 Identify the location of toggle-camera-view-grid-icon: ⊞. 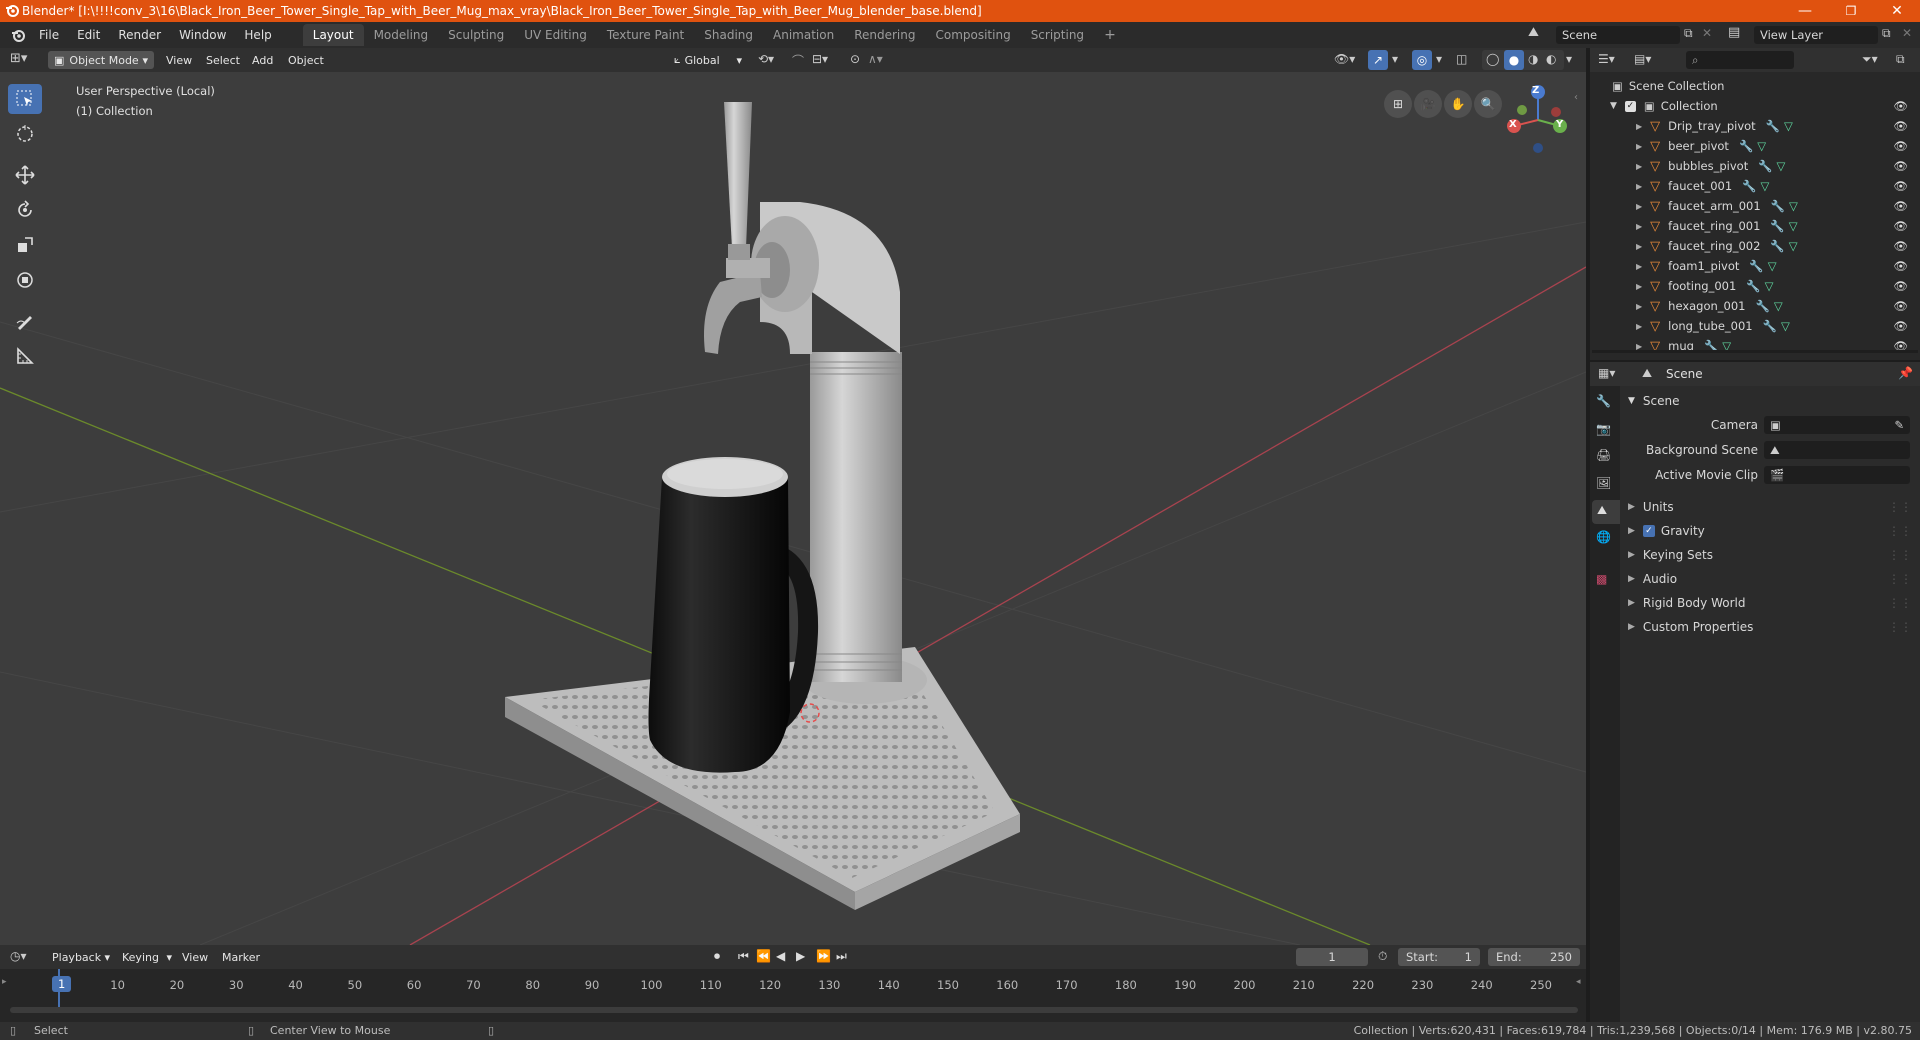
(1398, 104).